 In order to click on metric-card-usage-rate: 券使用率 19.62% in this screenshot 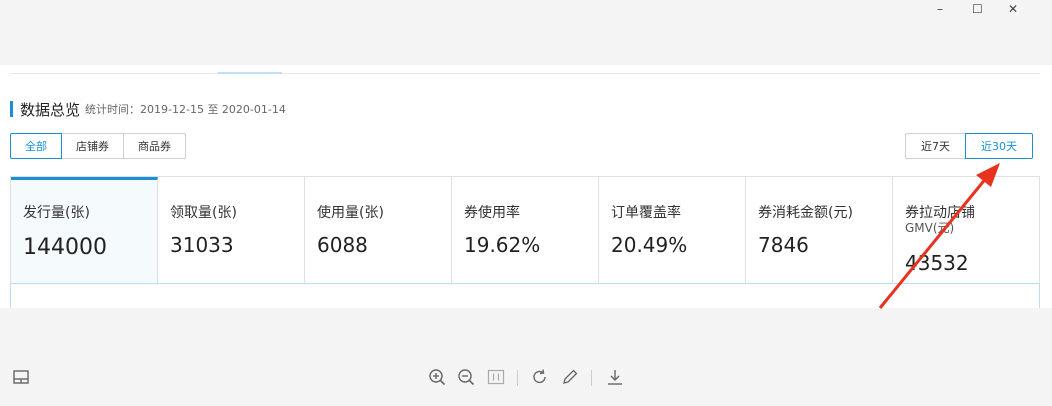, I will do `click(525, 230)`.